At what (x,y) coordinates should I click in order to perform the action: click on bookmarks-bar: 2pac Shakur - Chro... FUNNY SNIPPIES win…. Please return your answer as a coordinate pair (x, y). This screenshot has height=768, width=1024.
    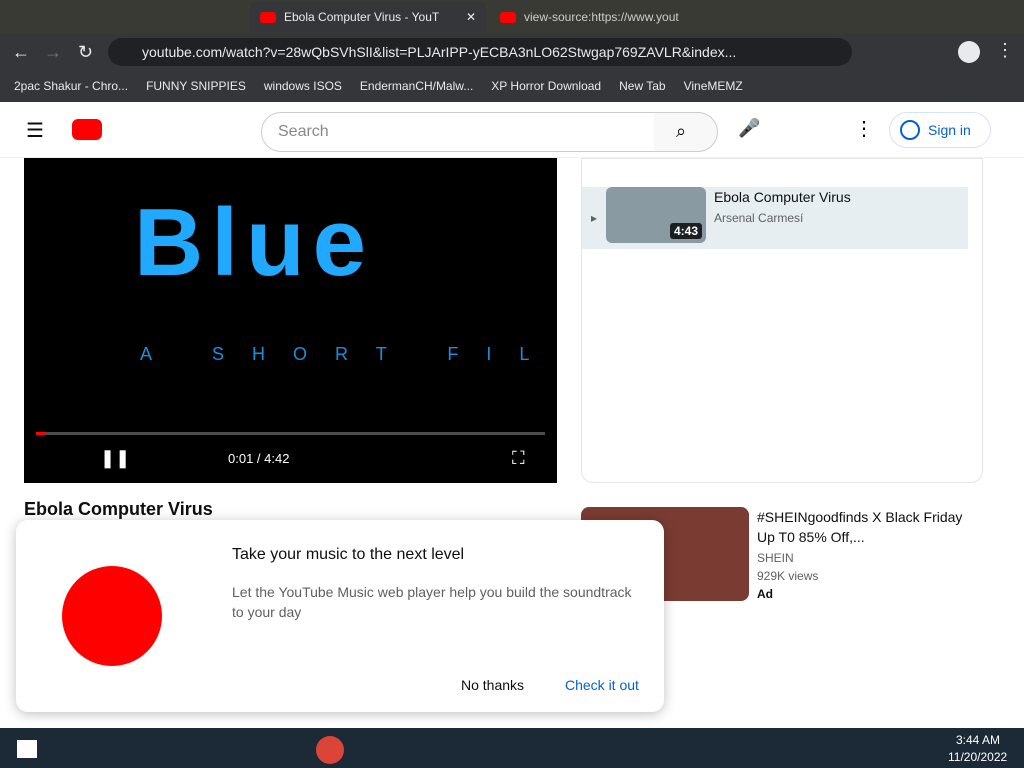
    Looking at the image, I should click on (512, 86).